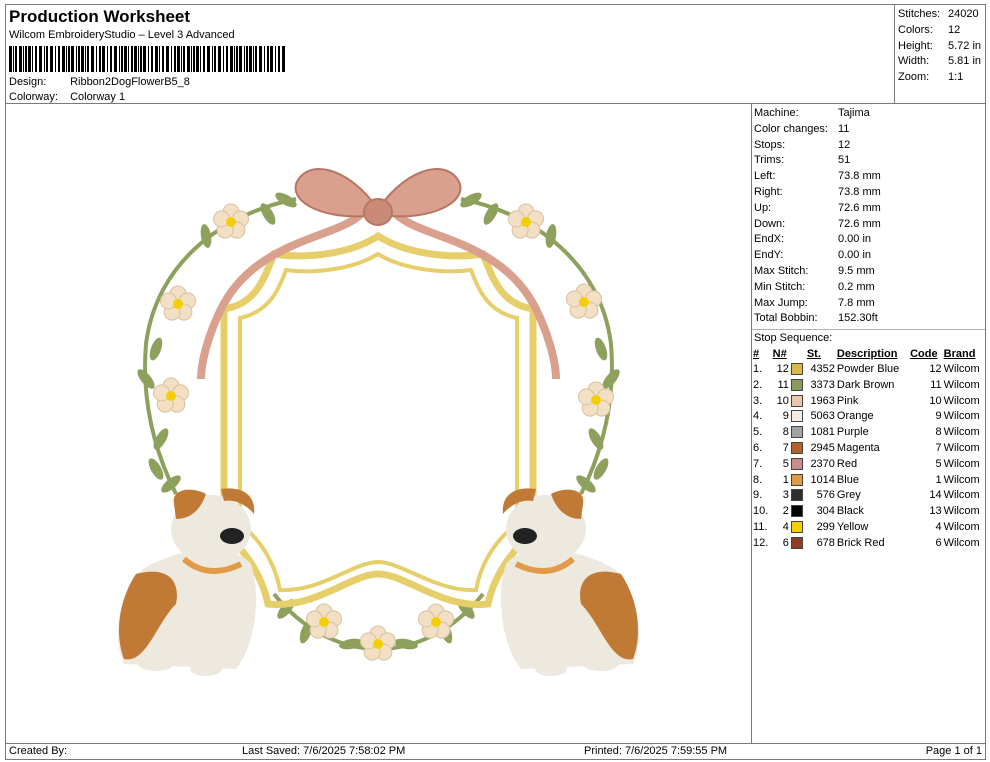  Describe the element at coordinates (856, 270) in the screenshot. I see `info-value: 9.5 mm` at that location.